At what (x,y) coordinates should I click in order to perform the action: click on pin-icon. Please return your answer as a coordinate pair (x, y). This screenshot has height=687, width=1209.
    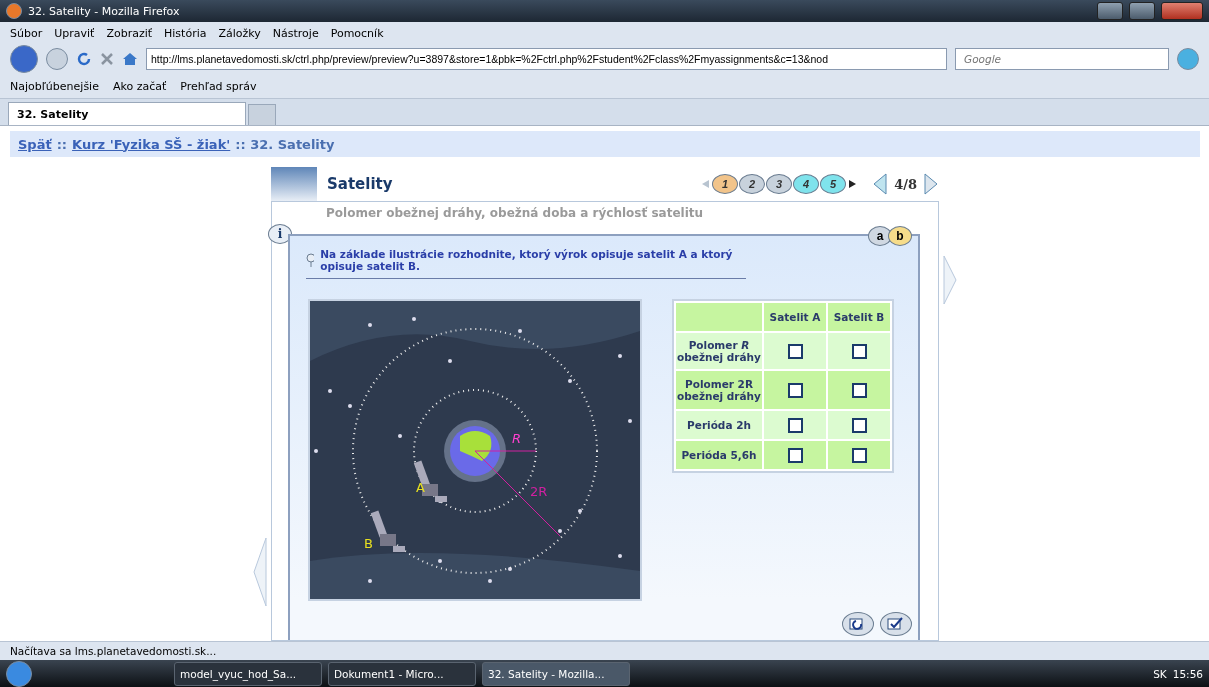
    Looking at the image, I should click on (310, 260).